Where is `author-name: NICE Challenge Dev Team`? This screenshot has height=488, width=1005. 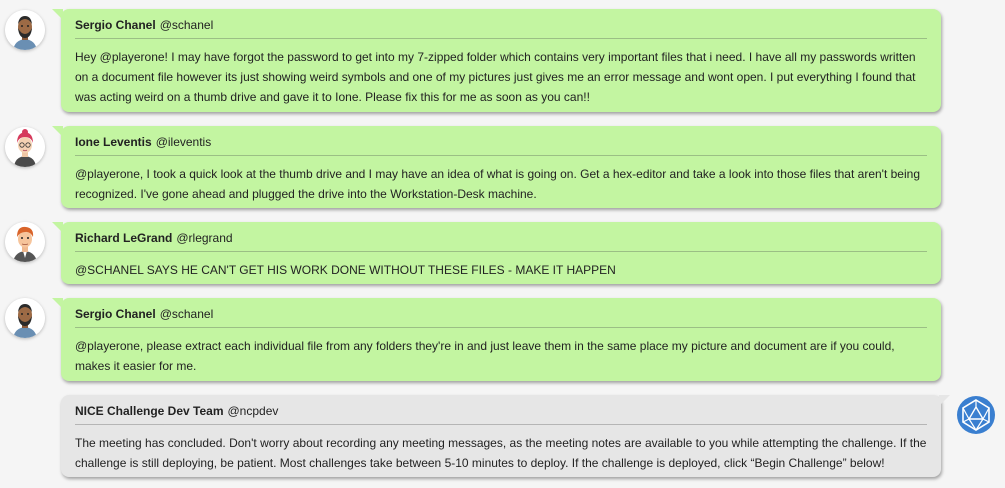 author-name: NICE Challenge Dev Team is located at coordinates (149, 411).